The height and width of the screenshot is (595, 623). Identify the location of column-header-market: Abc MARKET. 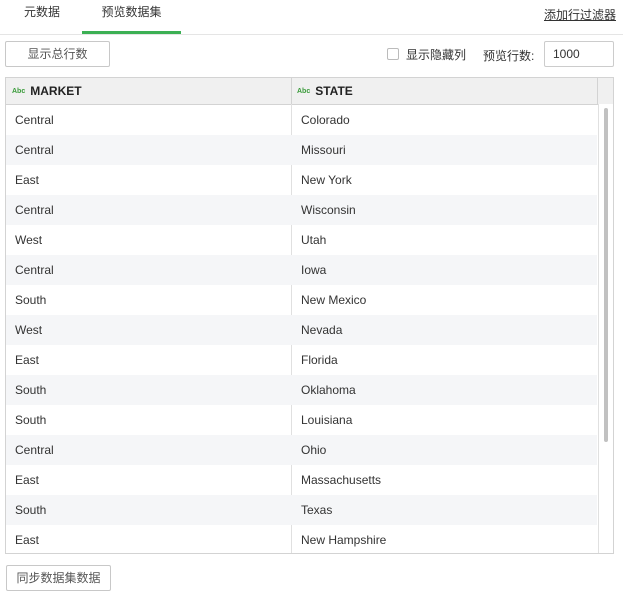
(47, 91).